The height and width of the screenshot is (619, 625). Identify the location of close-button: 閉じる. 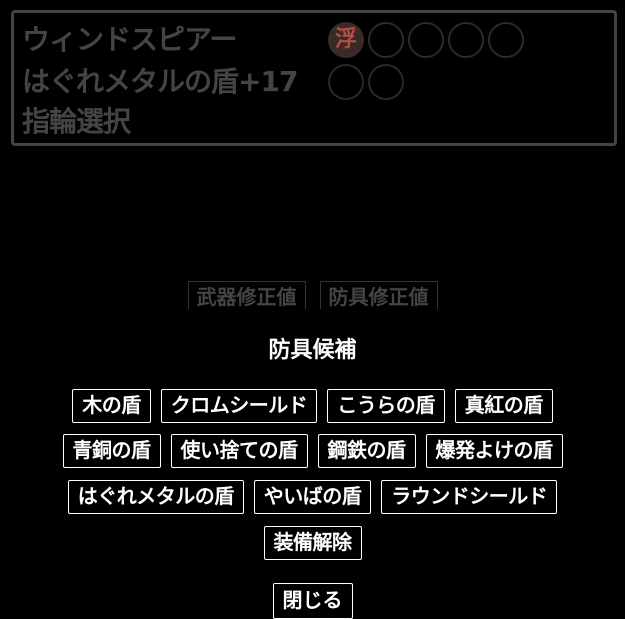
(312, 601).